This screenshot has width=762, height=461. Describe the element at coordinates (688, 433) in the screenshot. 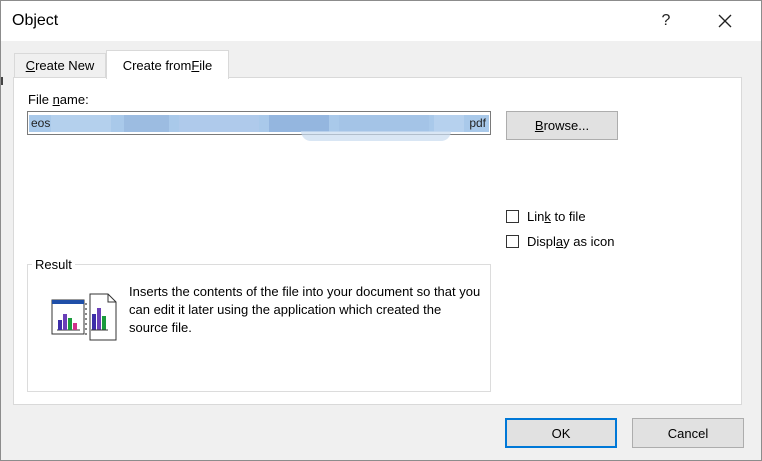

I see `cancel-button: Cancel` at that location.